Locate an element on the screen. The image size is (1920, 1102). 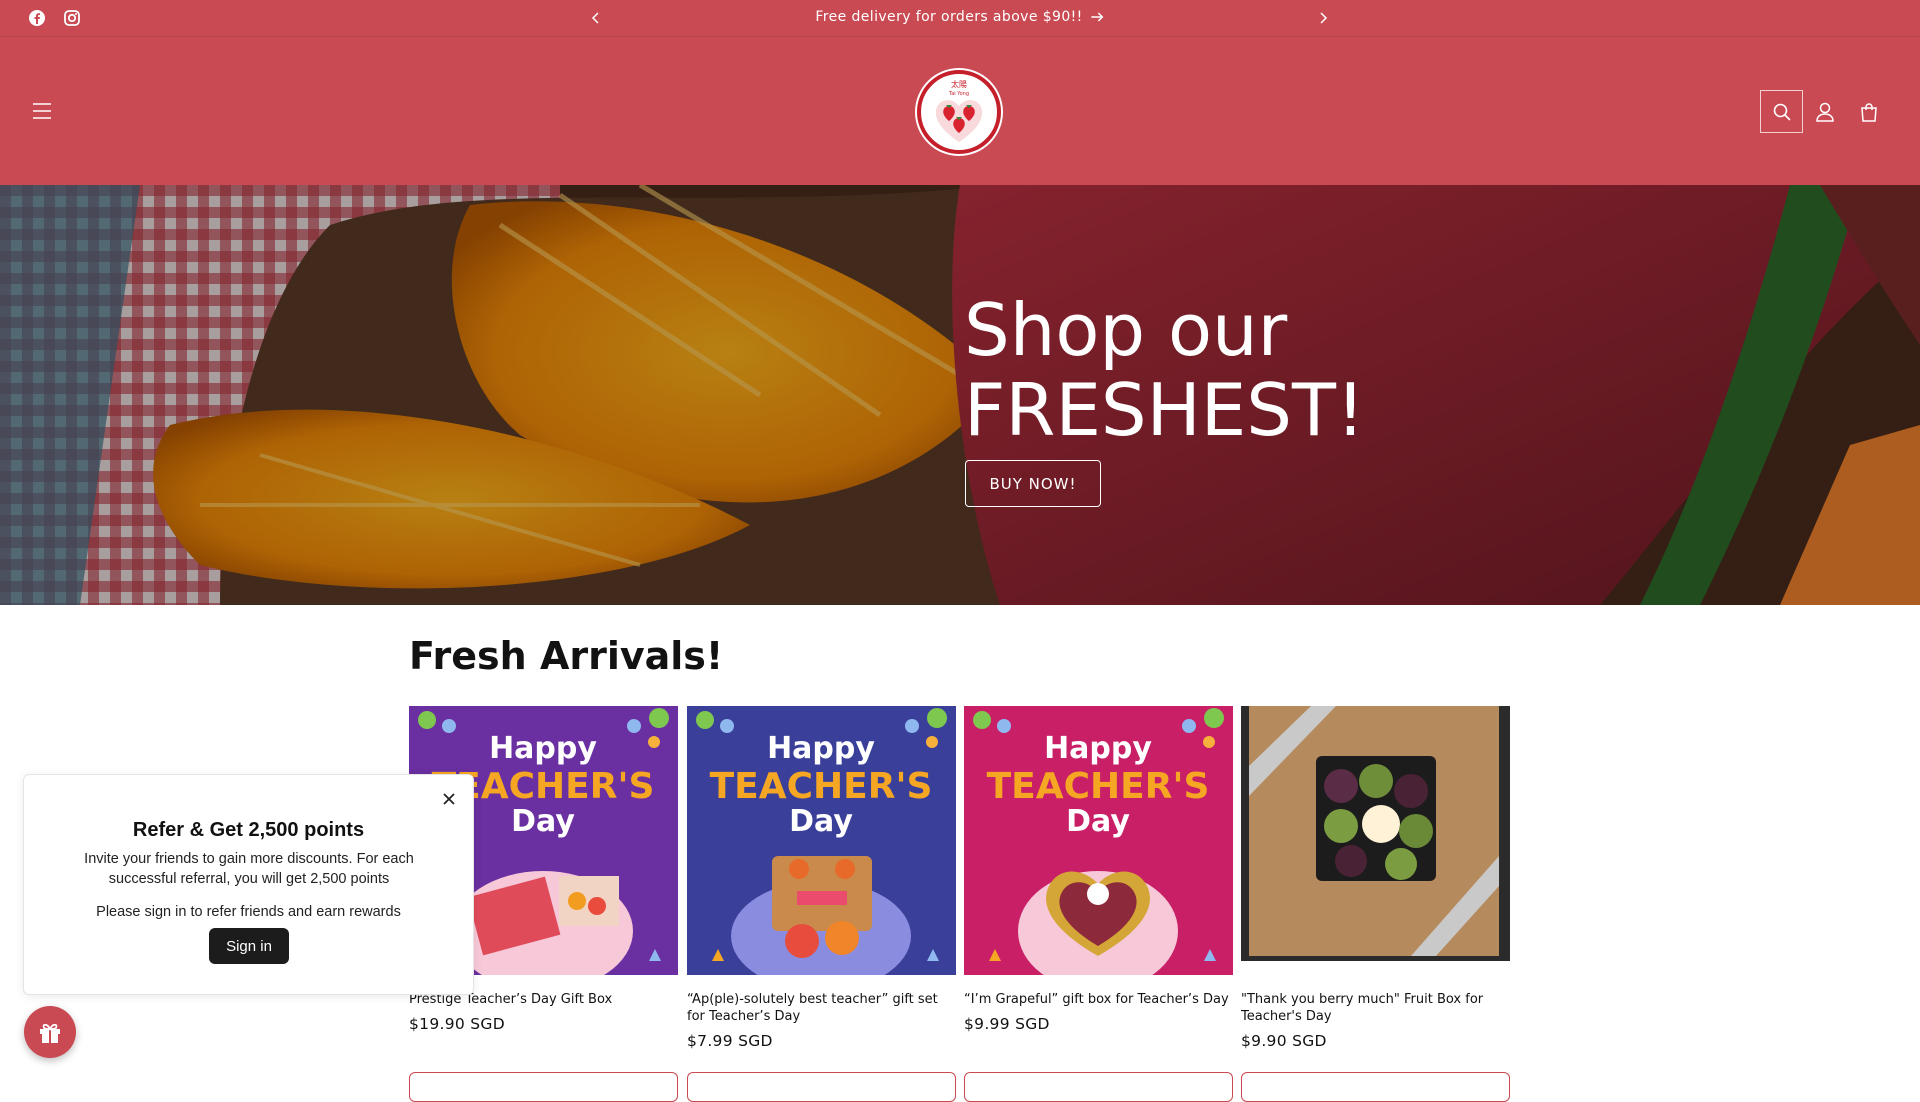
hero-title: Shop our FRESHEST! is located at coordinates (1164, 370).